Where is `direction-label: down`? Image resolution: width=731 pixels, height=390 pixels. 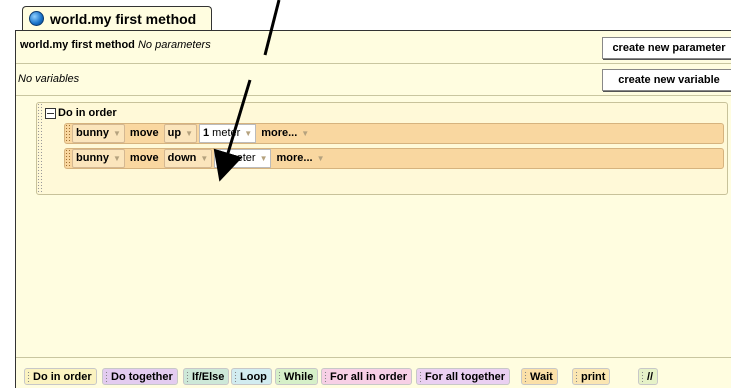 direction-label: down is located at coordinates (182, 158).